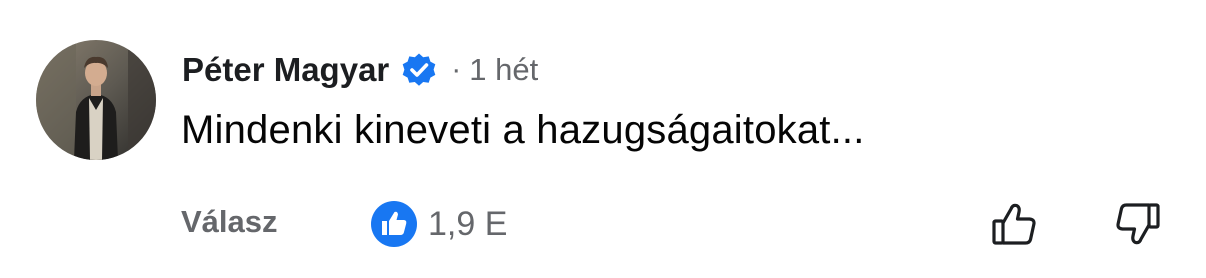 This screenshot has width=1206, height=278. I want to click on like-icon, so click(394, 224).